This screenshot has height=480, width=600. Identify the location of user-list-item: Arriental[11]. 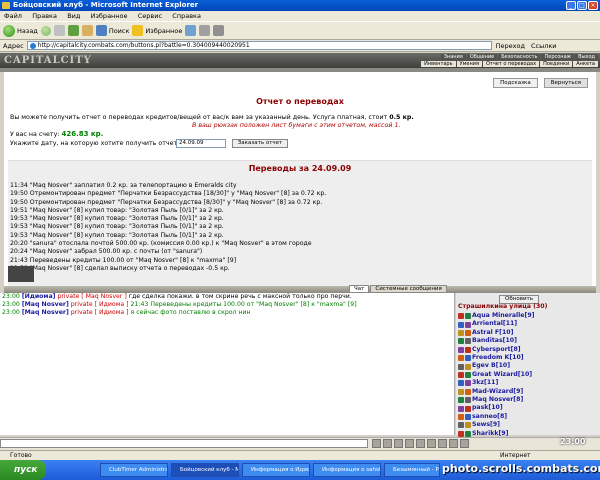
(528, 324).